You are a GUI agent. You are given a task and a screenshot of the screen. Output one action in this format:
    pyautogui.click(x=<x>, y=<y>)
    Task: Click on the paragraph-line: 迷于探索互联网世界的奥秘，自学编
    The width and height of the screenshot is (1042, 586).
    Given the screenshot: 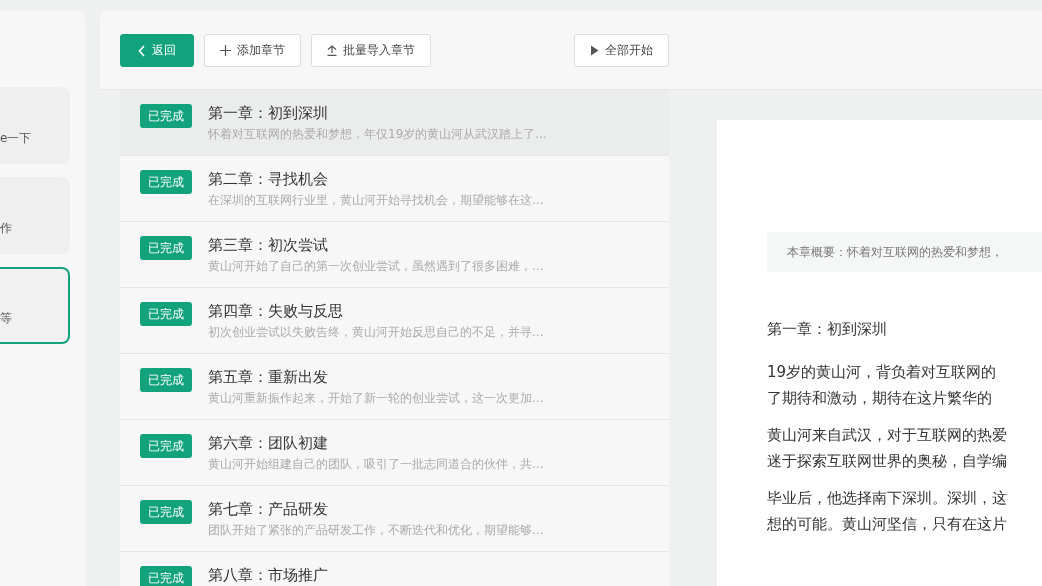 What is the action you would take?
    pyautogui.click(x=887, y=461)
    